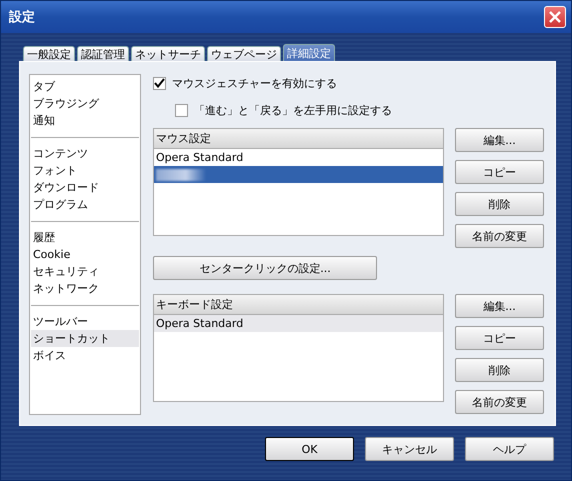 Image resolution: width=572 pixels, height=481 pixels. What do you see at coordinates (298, 305) in the screenshot?
I see `column-header: キーボード設定` at bounding box center [298, 305].